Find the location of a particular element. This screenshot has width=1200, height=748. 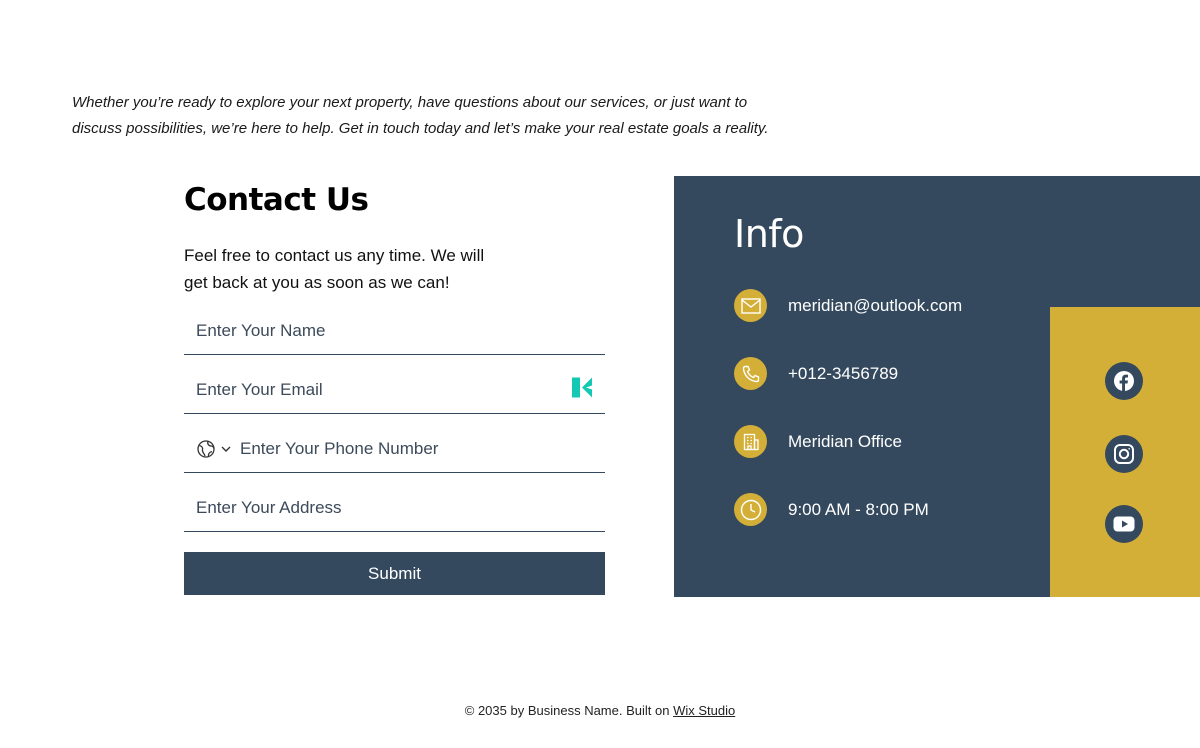

submit-button: Submit is located at coordinates (394, 573).